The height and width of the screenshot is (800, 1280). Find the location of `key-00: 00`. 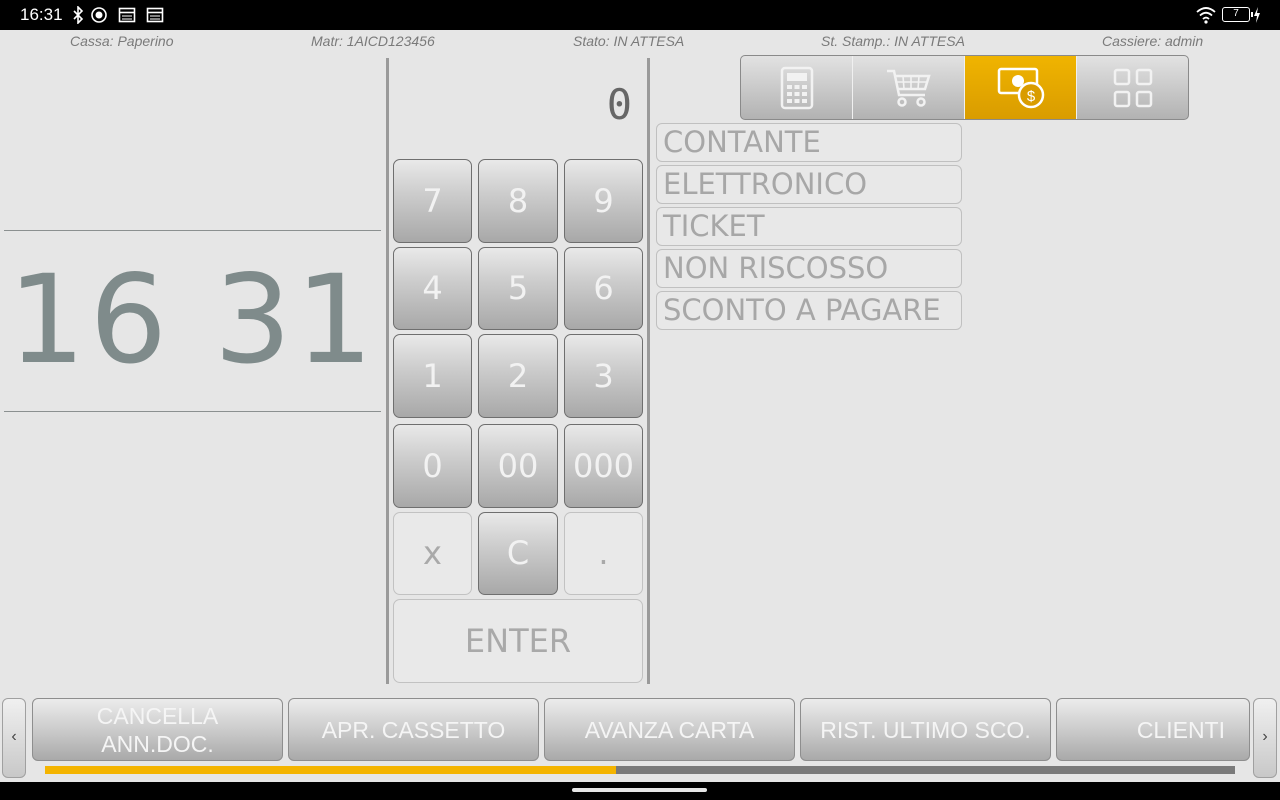

key-00: 00 is located at coordinates (518, 466).